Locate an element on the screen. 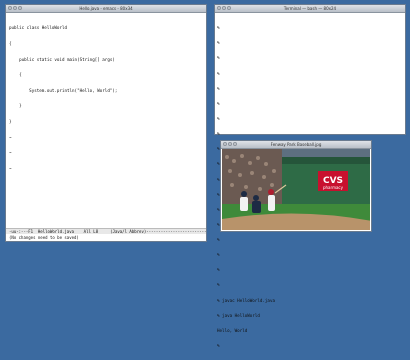 This screenshot has width=410, height=360. terminal-title: Terminal — bash — 80x24 is located at coordinates (310, 8).